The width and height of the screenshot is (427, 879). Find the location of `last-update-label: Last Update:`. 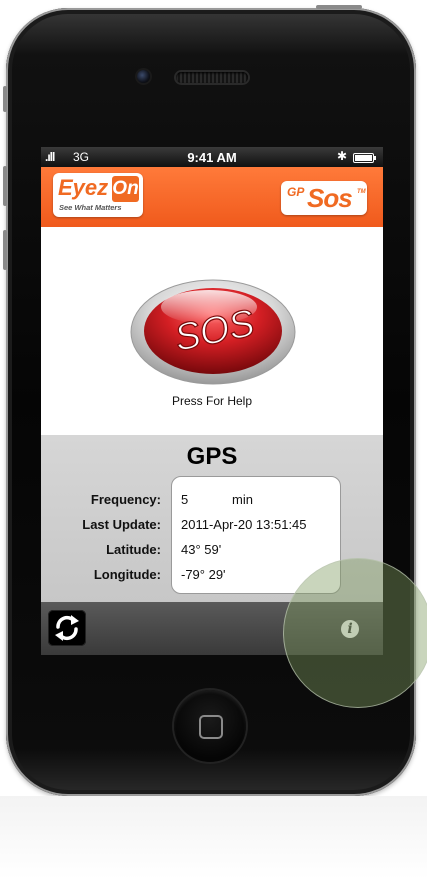

last-update-label: Last Update: is located at coordinates (121, 524).